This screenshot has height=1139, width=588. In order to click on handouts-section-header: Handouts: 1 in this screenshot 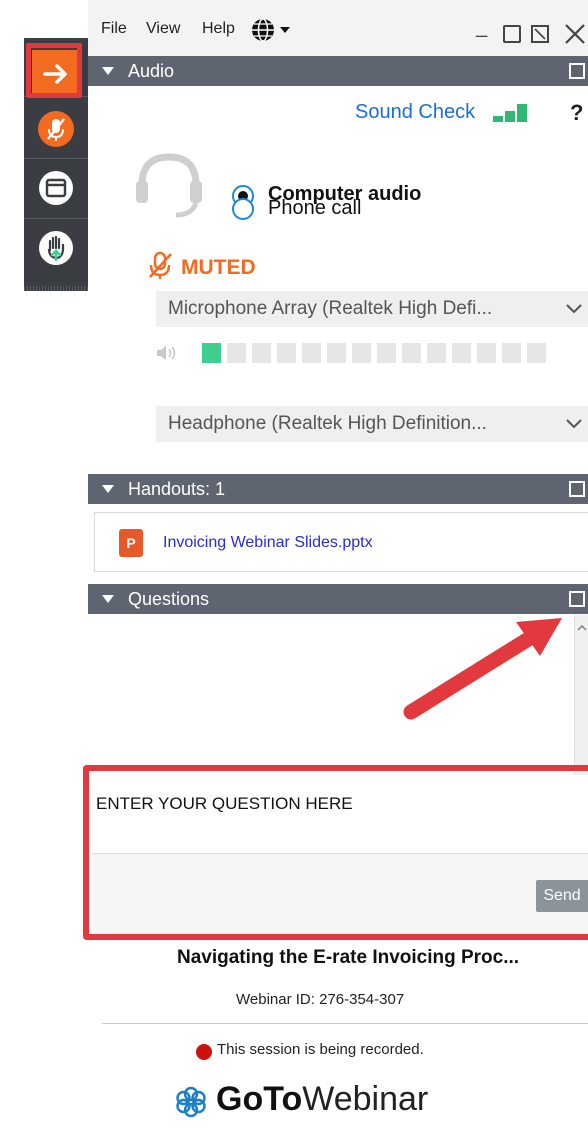, I will do `click(338, 489)`.